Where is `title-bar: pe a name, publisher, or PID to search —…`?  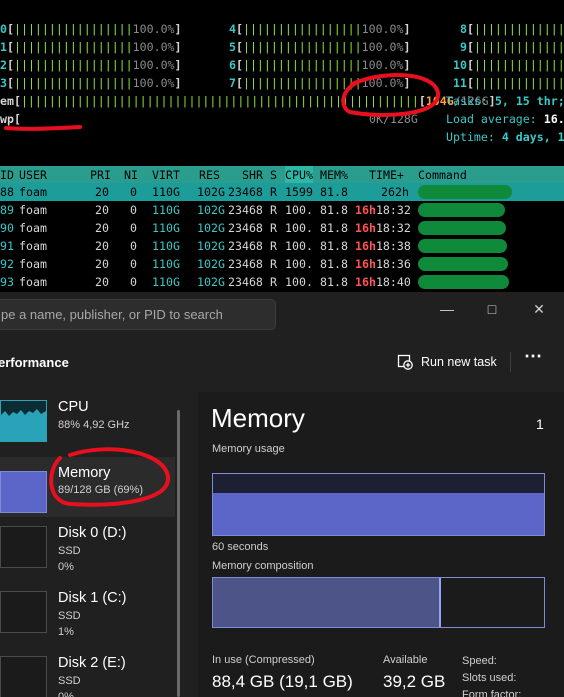
title-bar: pe a name, publisher, or PID to search —… is located at coordinates (282, 314).